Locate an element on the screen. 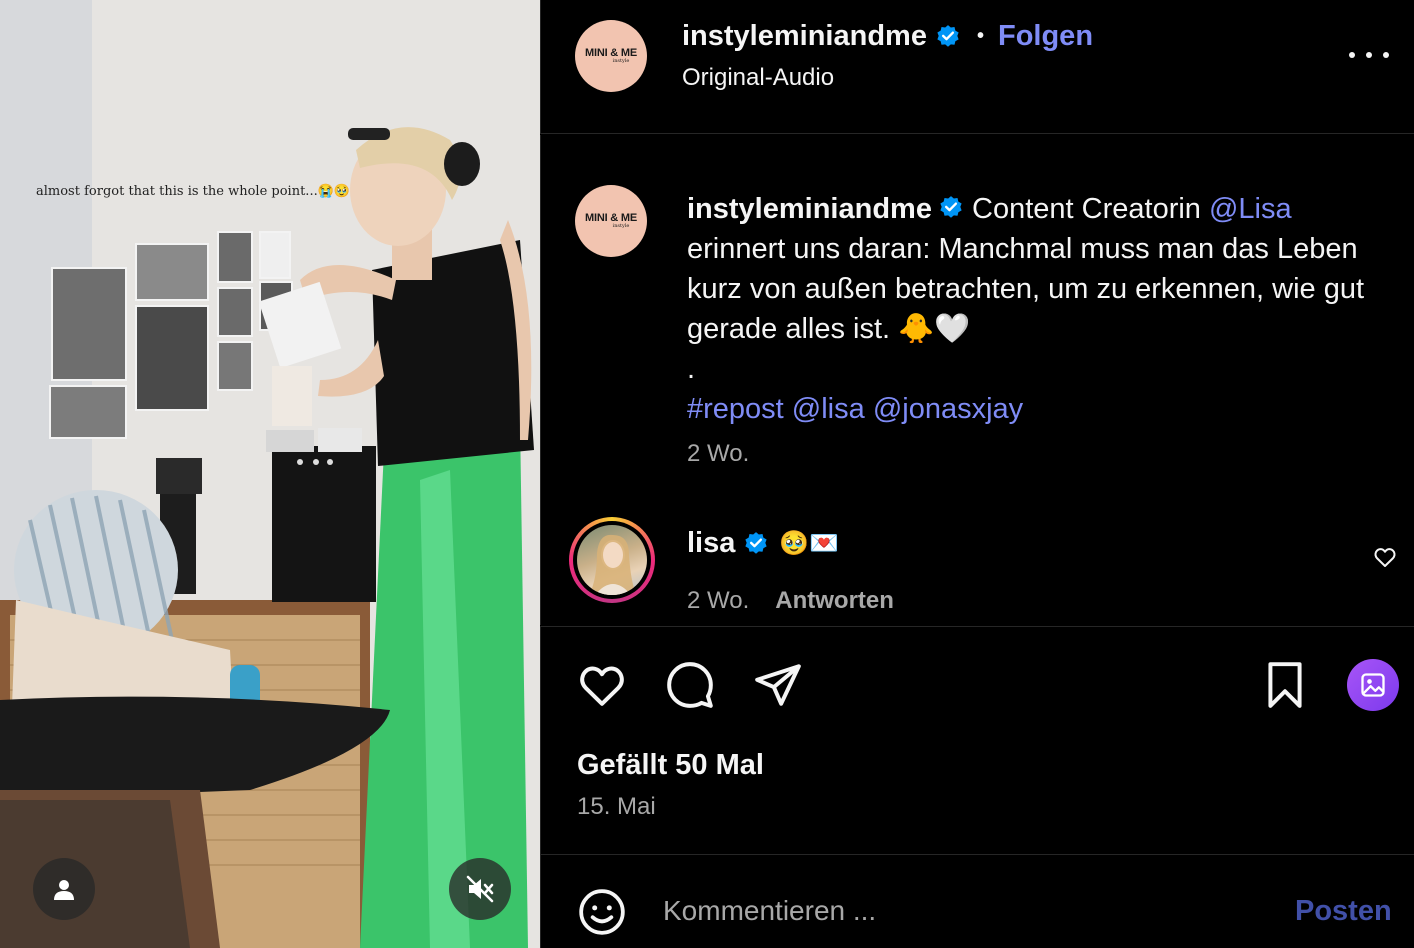 Image resolution: width=1414 pixels, height=948 pixels. comment-composer: Posten is located at coordinates (977, 901).